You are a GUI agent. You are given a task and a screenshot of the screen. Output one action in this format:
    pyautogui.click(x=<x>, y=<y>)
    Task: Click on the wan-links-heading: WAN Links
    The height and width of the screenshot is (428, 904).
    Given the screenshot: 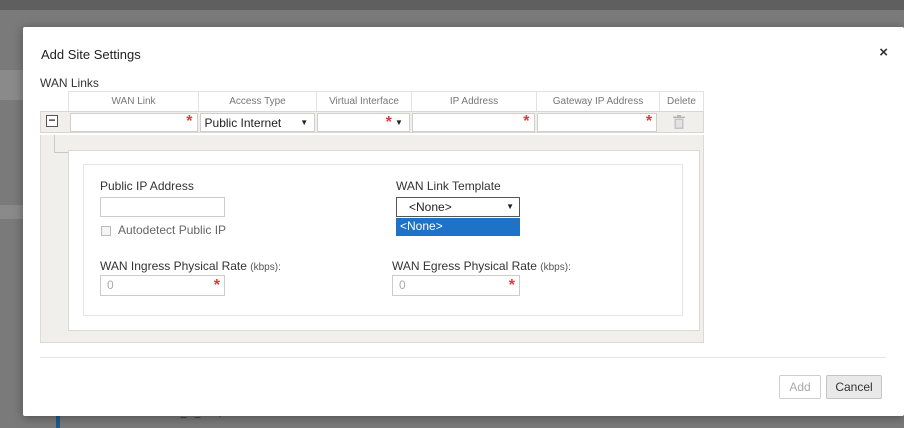 What is the action you would take?
    pyautogui.click(x=69, y=83)
    